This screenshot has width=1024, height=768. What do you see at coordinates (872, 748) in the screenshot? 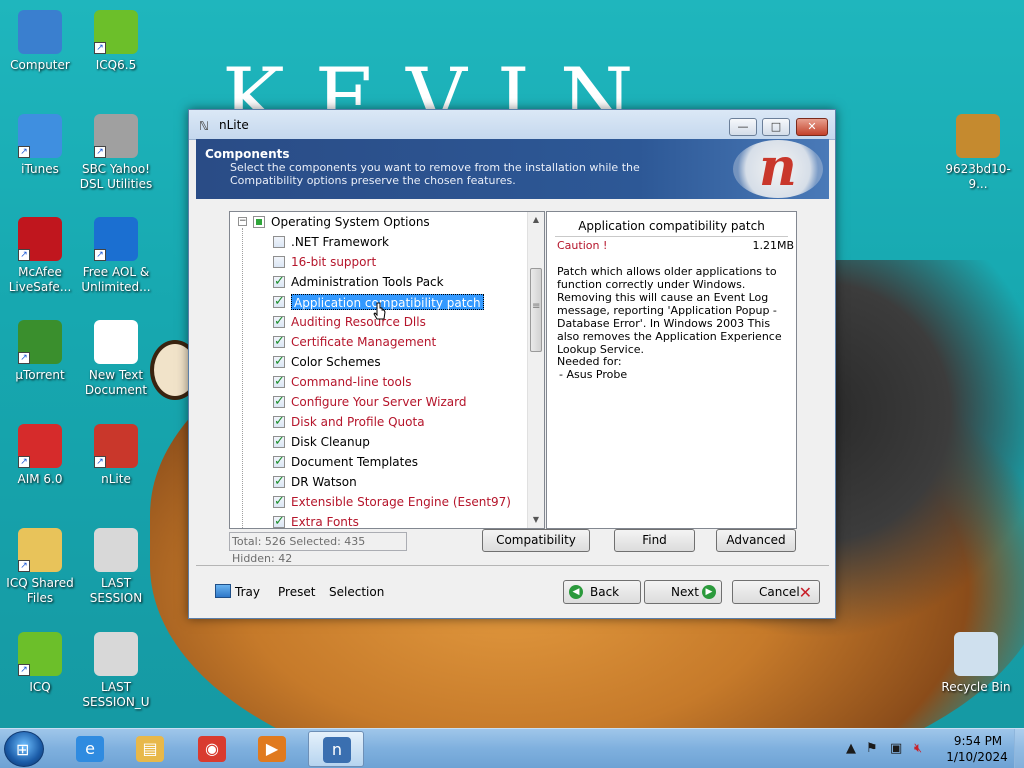
I see `action-center-flag-icon: ⚑` at bounding box center [872, 748].